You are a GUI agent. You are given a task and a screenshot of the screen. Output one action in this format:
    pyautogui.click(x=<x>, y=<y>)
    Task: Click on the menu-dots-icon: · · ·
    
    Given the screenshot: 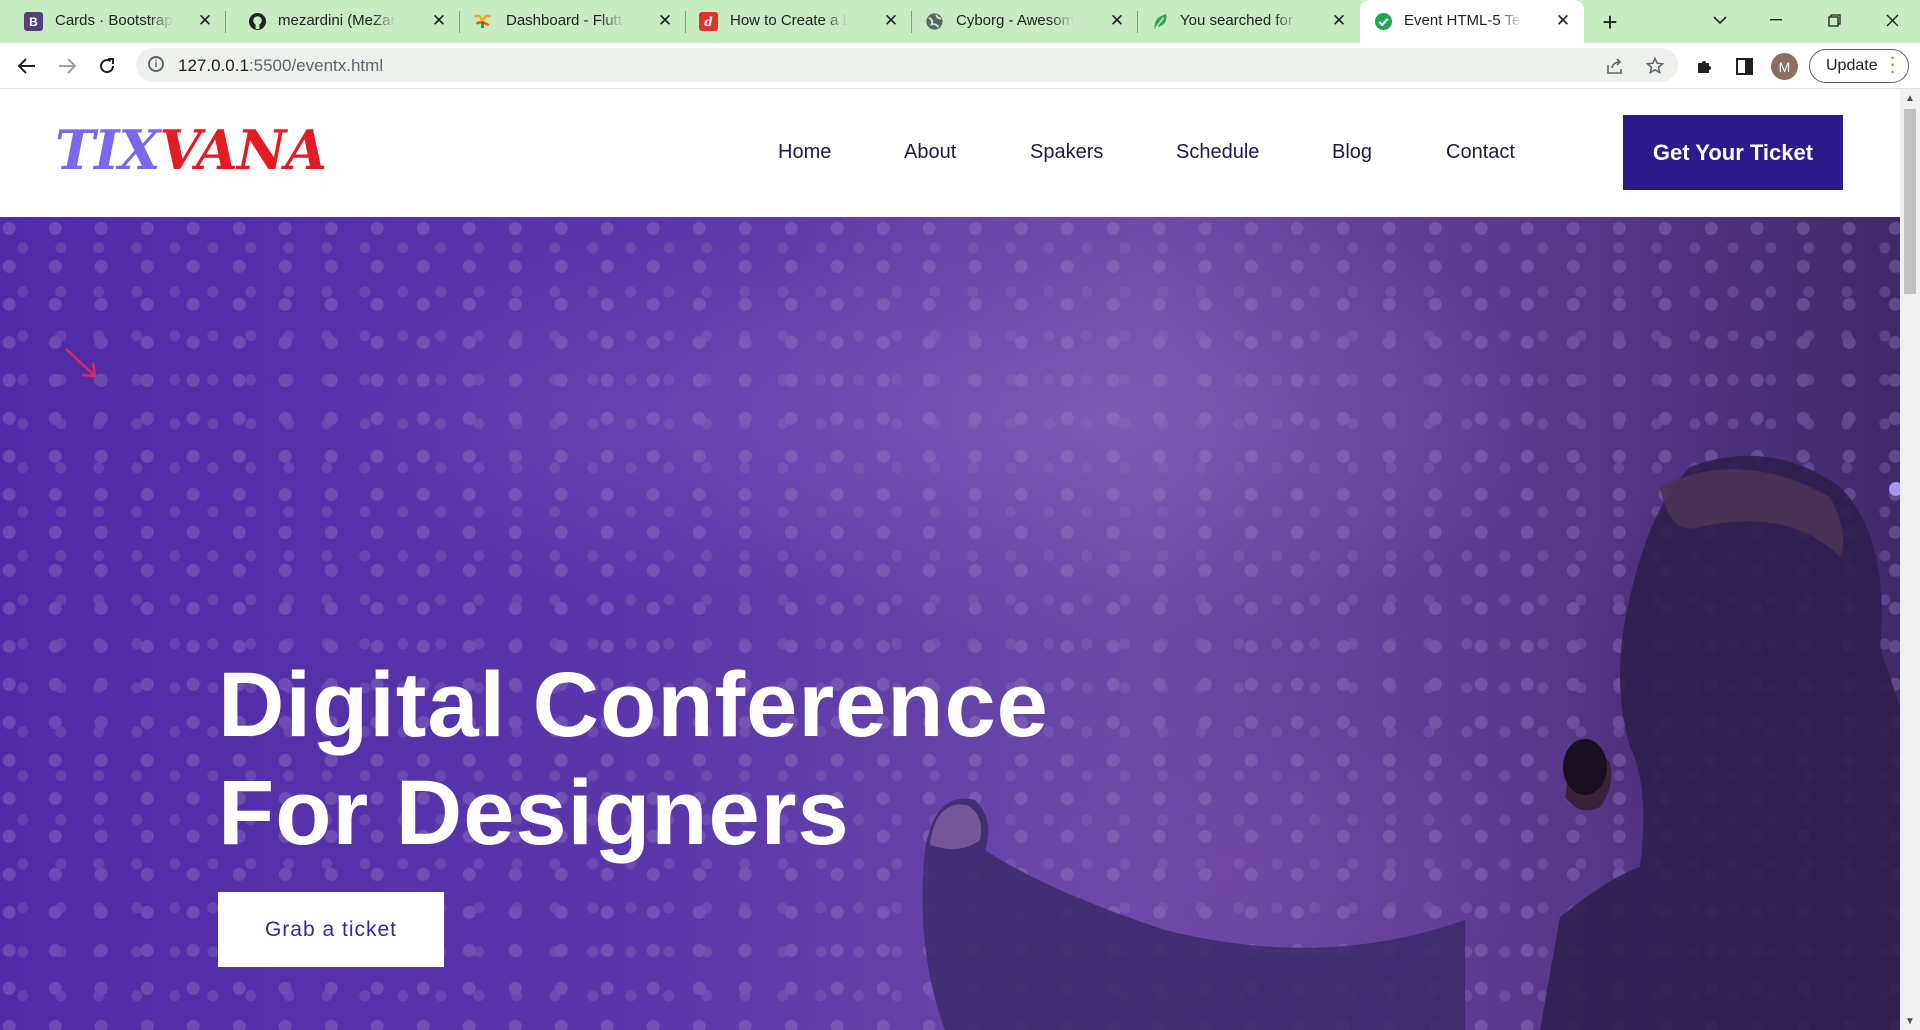 What is the action you would take?
    pyautogui.click(x=1893, y=66)
    